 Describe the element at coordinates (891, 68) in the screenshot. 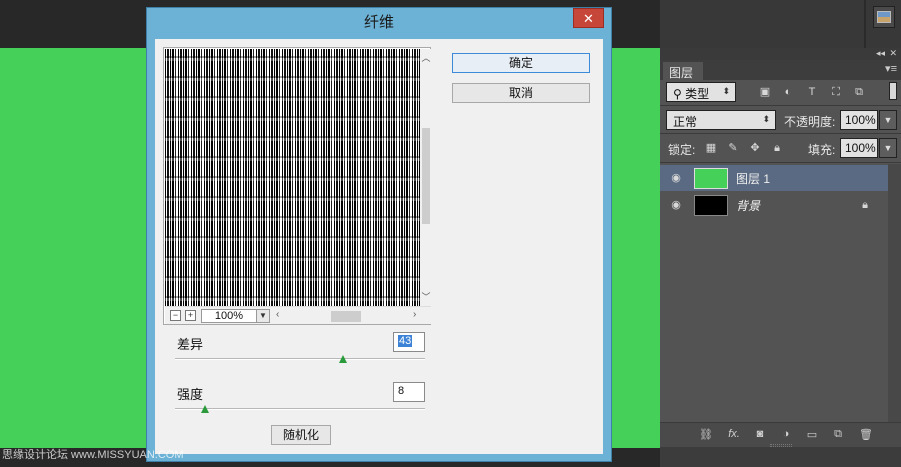

I see `panel-menu-icon: ▾≡` at that location.